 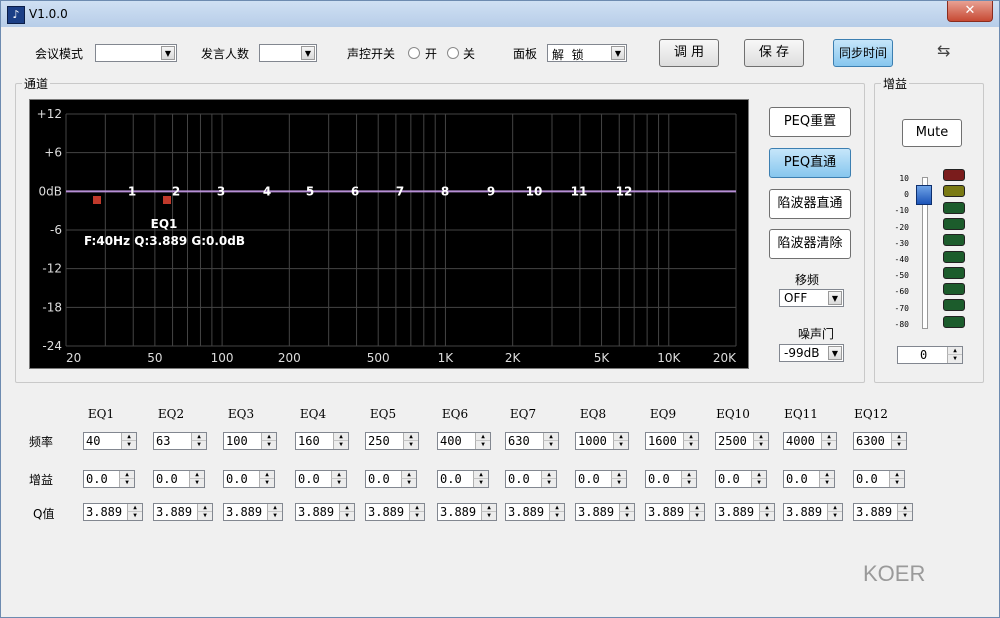 I want to click on save-button: 保 存, so click(x=774, y=53).